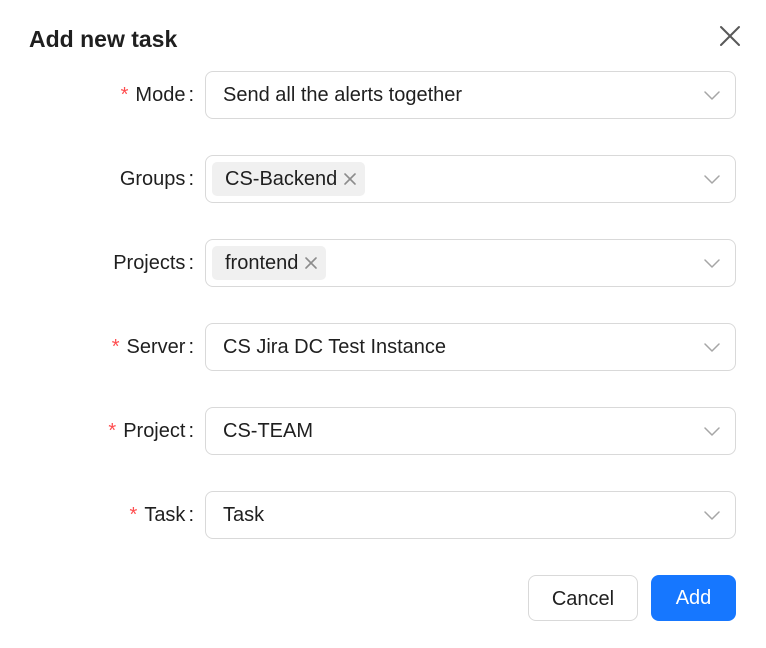  What do you see at coordinates (583, 598) in the screenshot?
I see `cancel-button: Cancel` at bounding box center [583, 598].